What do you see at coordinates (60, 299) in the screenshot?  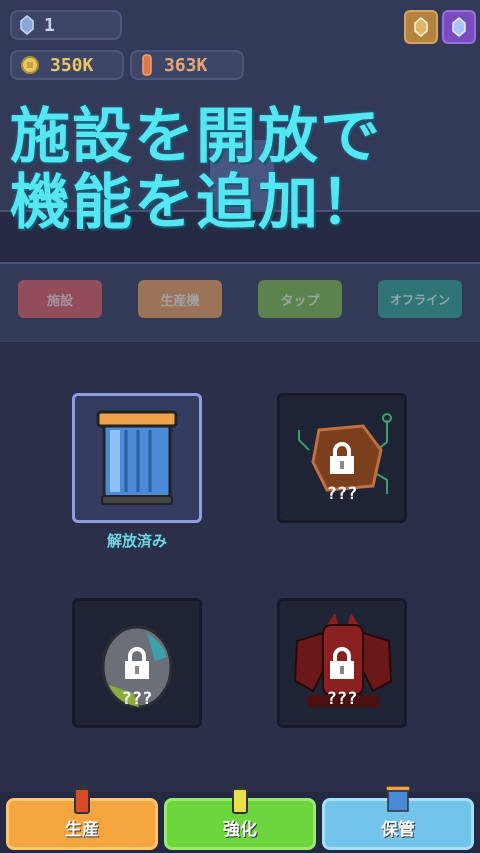 I see `tab-facility: 施設` at bounding box center [60, 299].